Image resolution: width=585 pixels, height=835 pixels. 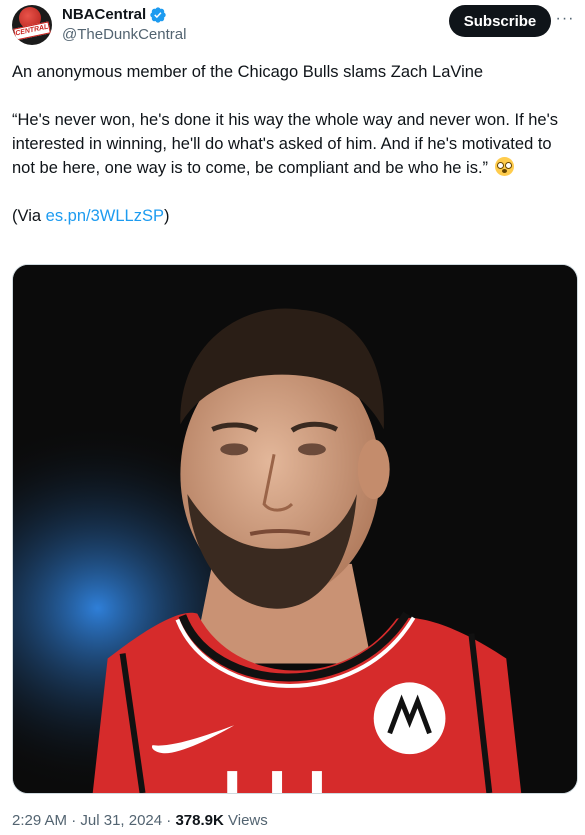 What do you see at coordinates (29, 216) in the screenshot?
I see `via-prefix: (Via` at bounding box center [29, 216].